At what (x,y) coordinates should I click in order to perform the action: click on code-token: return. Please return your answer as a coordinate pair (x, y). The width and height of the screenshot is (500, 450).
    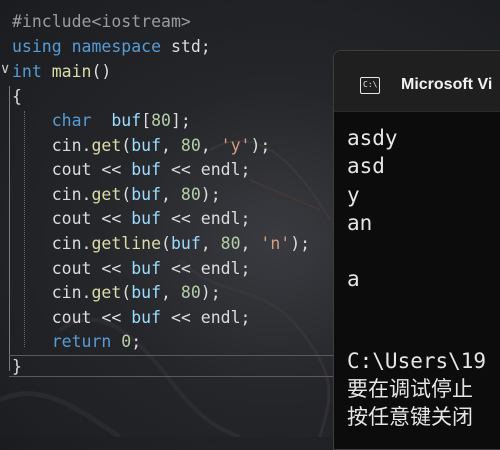
    Looking at the image, I should click on (81, 341).